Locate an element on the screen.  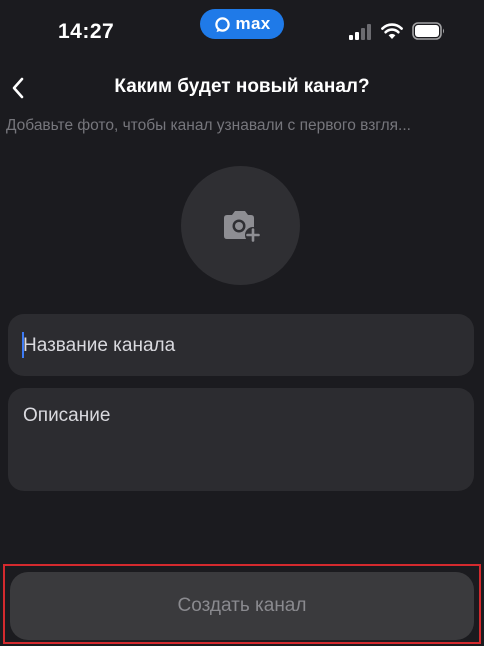
create-channel-button: Создать канал is located at coordinates (242, 606).